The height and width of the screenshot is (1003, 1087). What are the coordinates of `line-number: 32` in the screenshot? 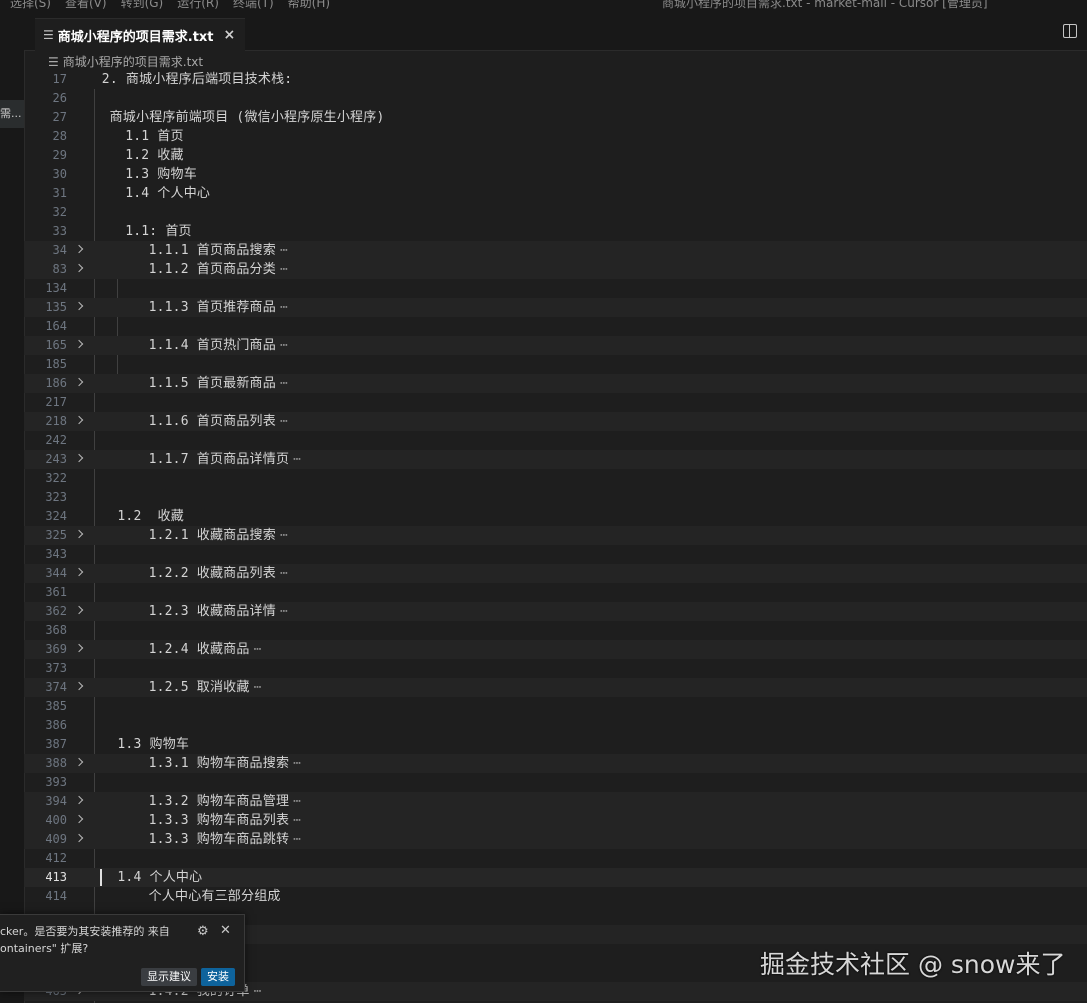 It's located at (59, 212).